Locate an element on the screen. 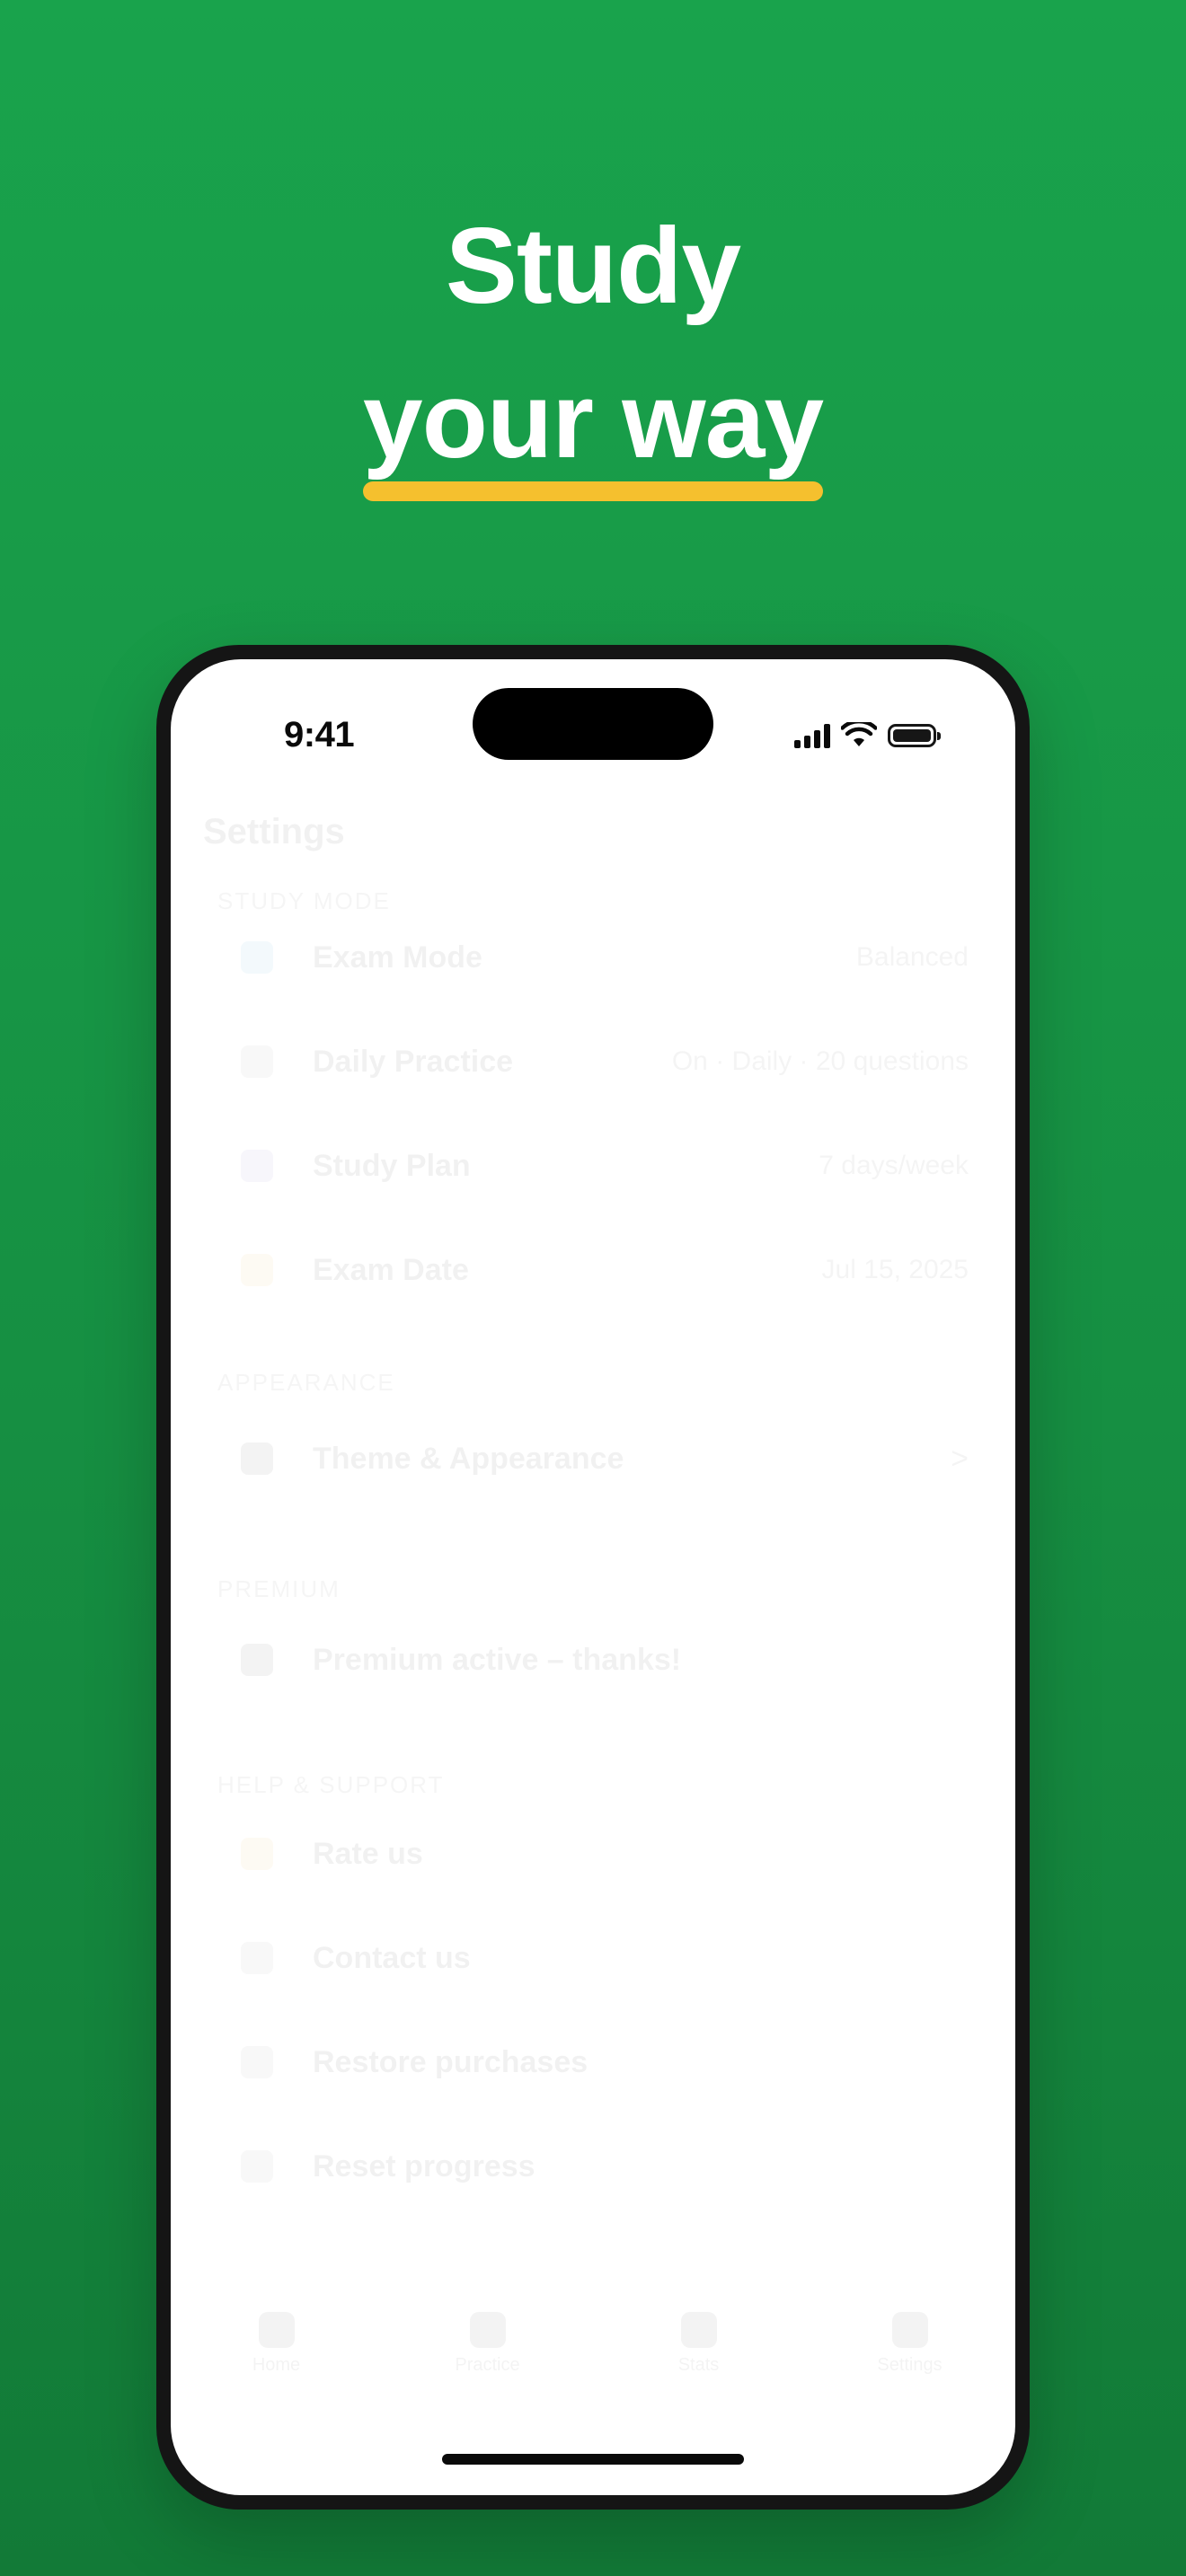  headline-line-1: Study is located at coordinates (593, 266).